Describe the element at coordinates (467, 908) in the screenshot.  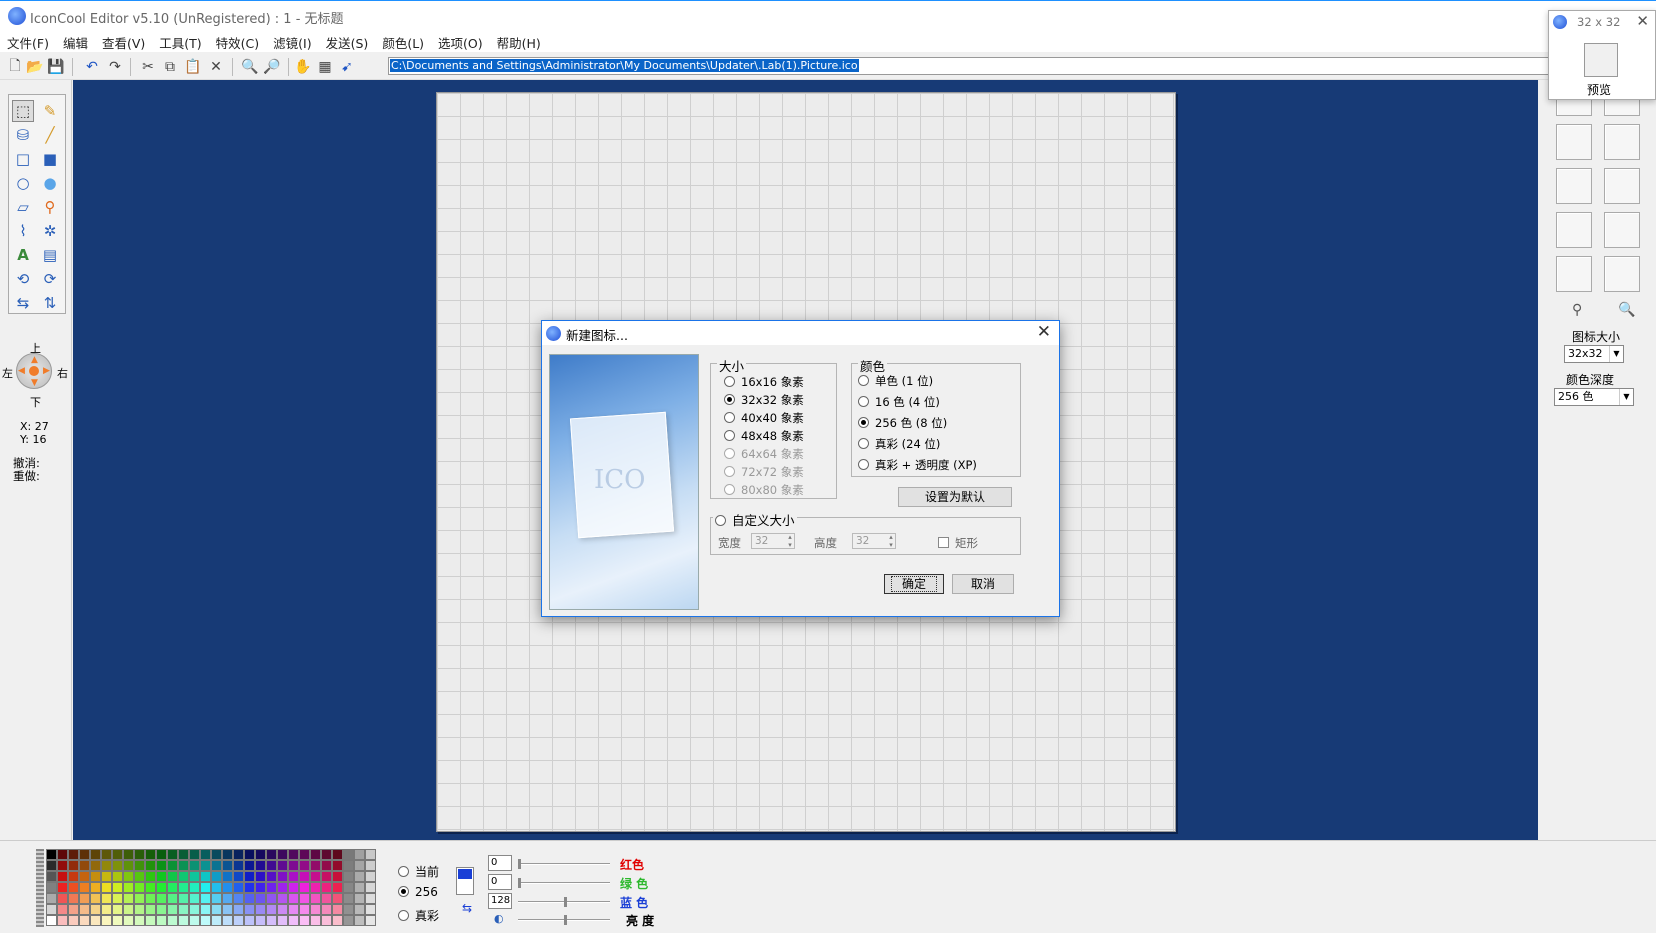
I see `swap-colors-icon: ⇆` at that location.